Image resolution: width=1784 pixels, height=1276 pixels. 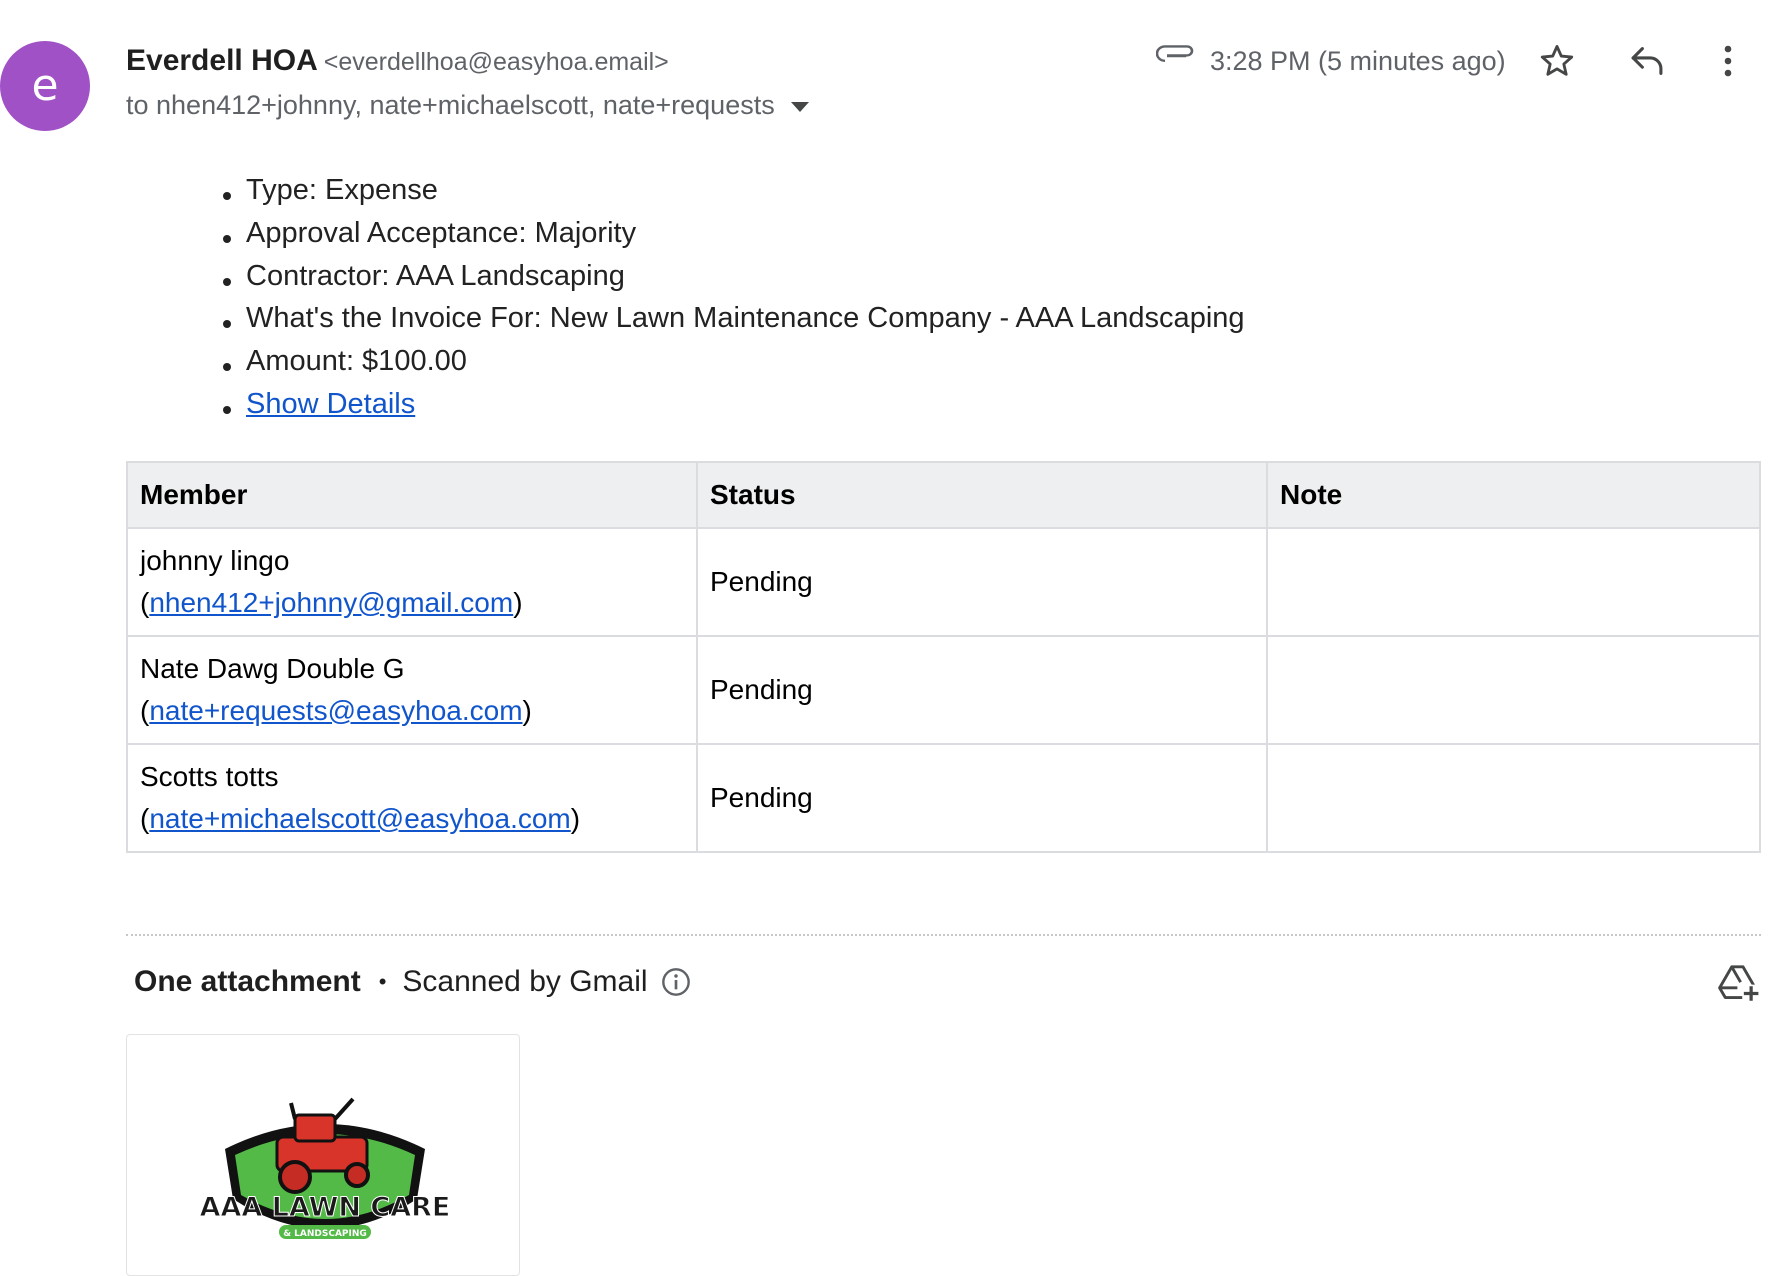 What do you see at coordinates (943, 935) in the screenshot?
I see `attachments-divider` at bounding box center [943, 935].